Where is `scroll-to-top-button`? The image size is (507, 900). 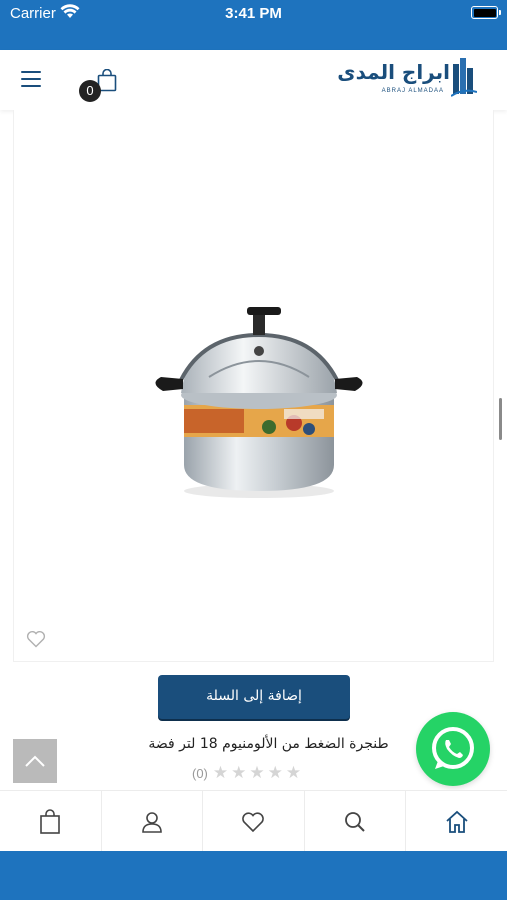
scroll-to-top-button is located at coordinates (35, 761).